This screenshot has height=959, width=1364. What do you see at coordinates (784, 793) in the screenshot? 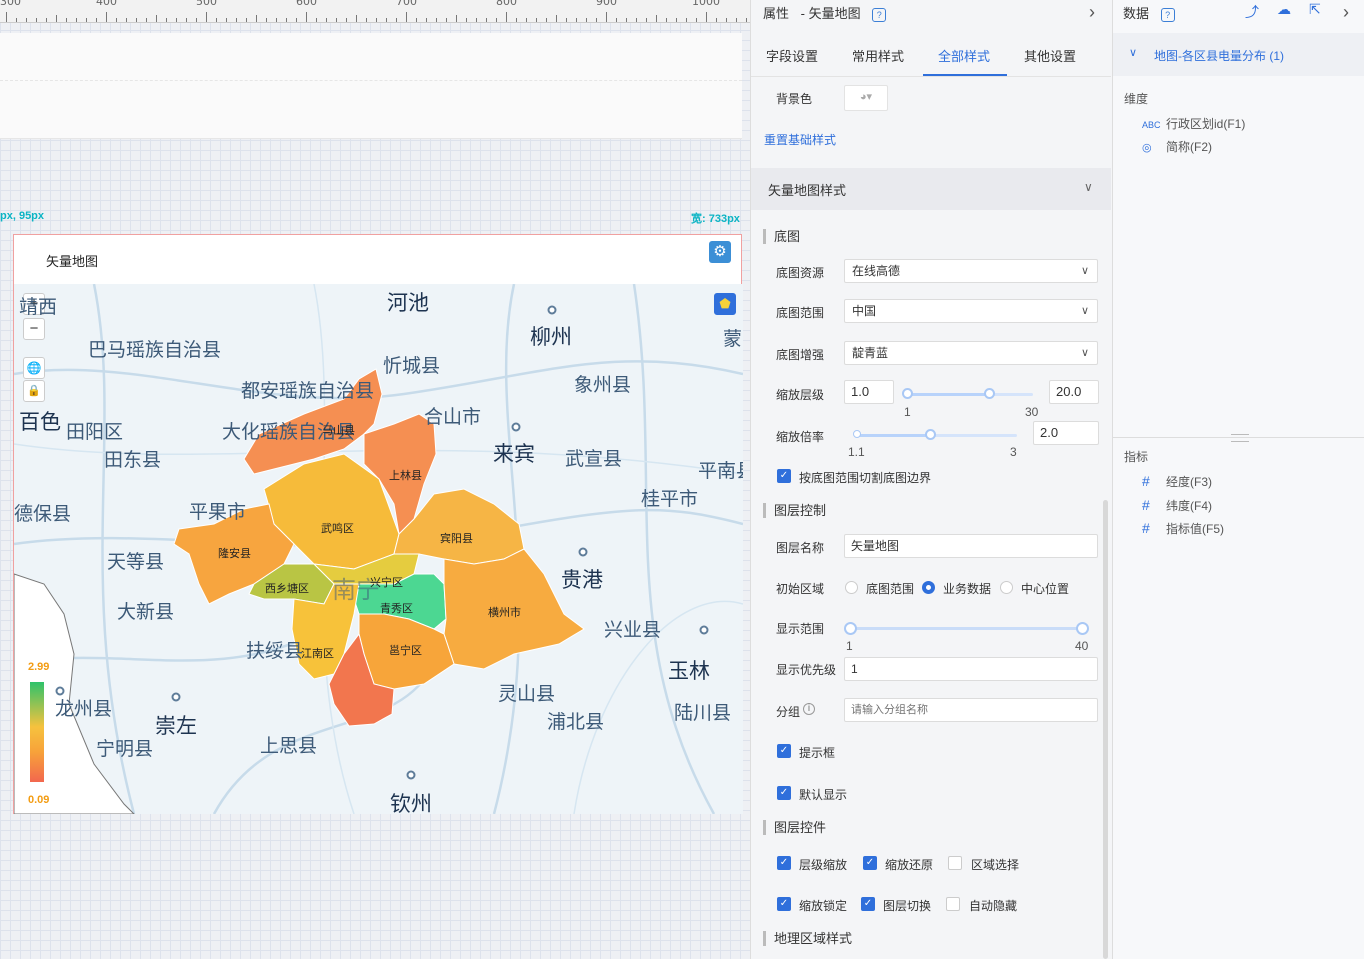
I see `default-show-checkbox: ✓` at bounding box center [784, 793].